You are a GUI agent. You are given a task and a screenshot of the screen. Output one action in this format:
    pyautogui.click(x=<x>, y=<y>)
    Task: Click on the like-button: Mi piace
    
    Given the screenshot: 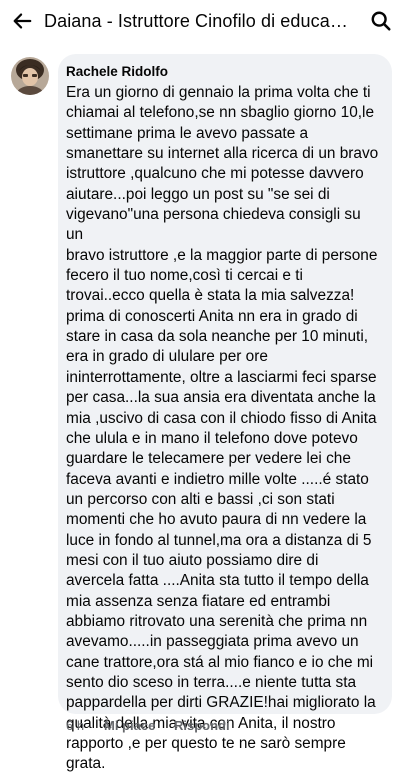 What is the action you would take?
    pyautogui.click(x=139, y=725)
    